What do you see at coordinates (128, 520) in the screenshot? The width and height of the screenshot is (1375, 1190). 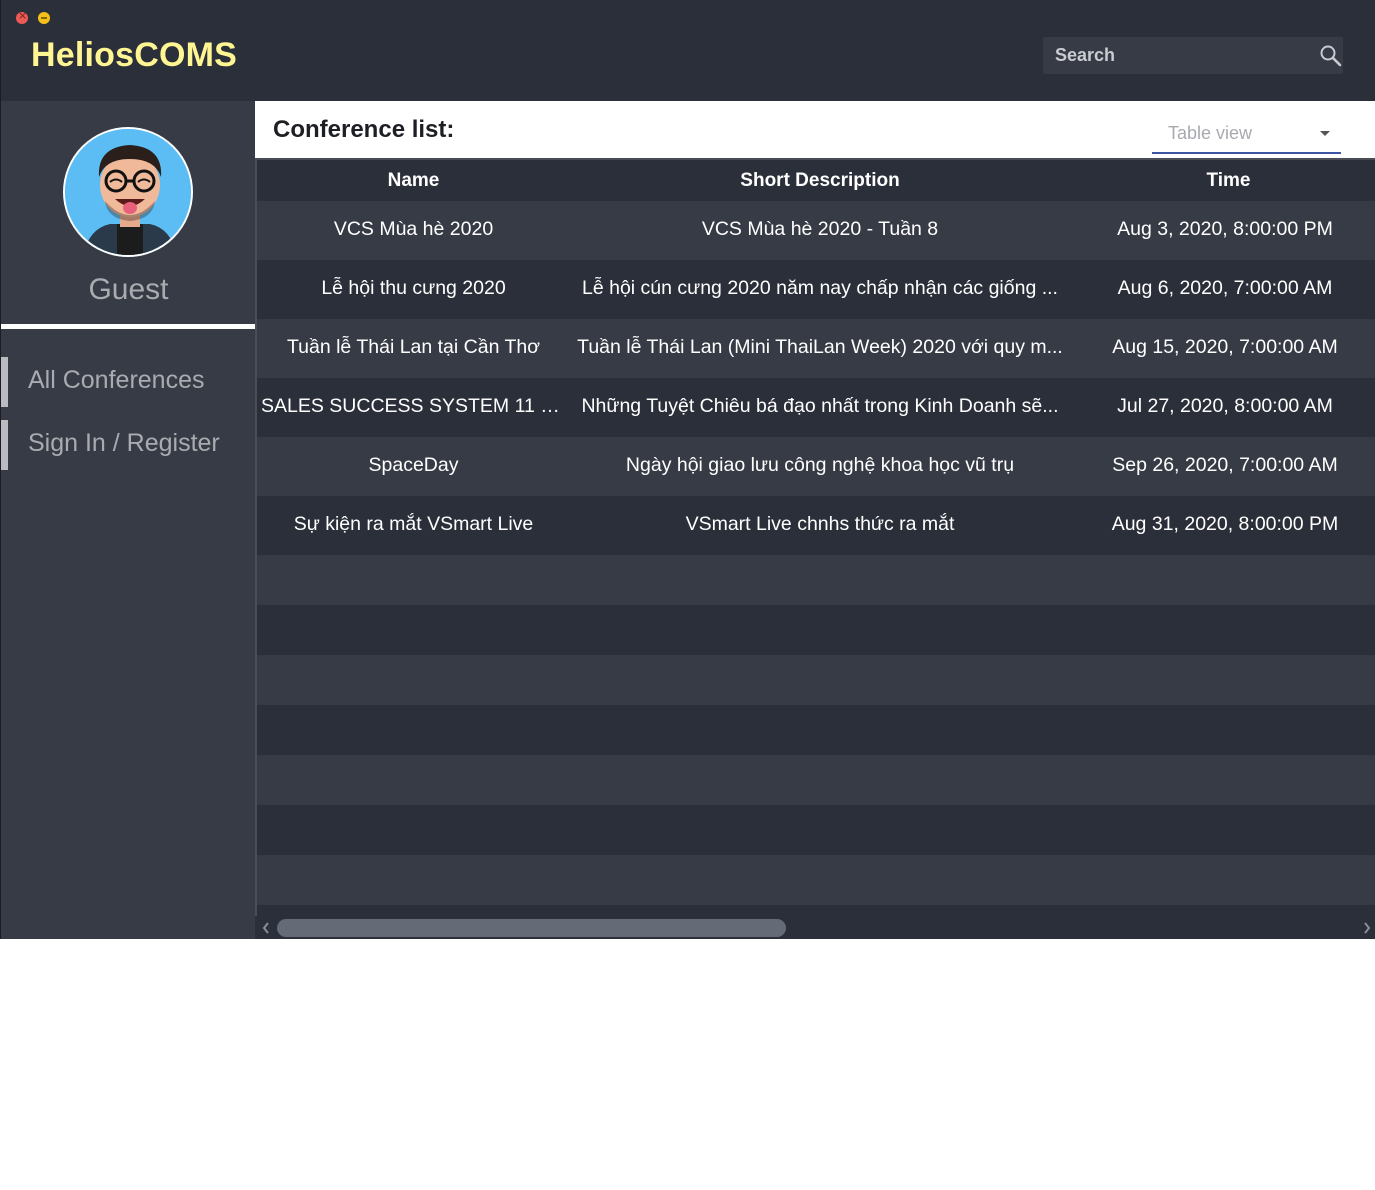 I see `sidebar: Guest All Conferences Sign In / Register` at bounding box center [128, 520].